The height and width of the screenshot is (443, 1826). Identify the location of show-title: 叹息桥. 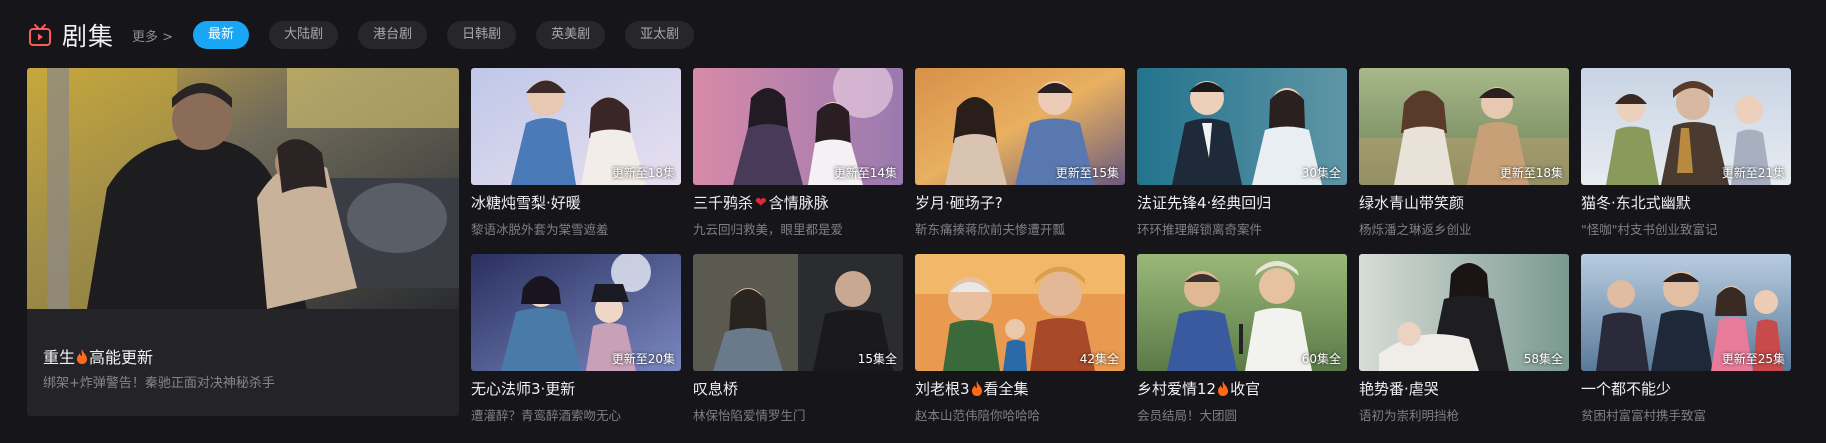
(798, 388).